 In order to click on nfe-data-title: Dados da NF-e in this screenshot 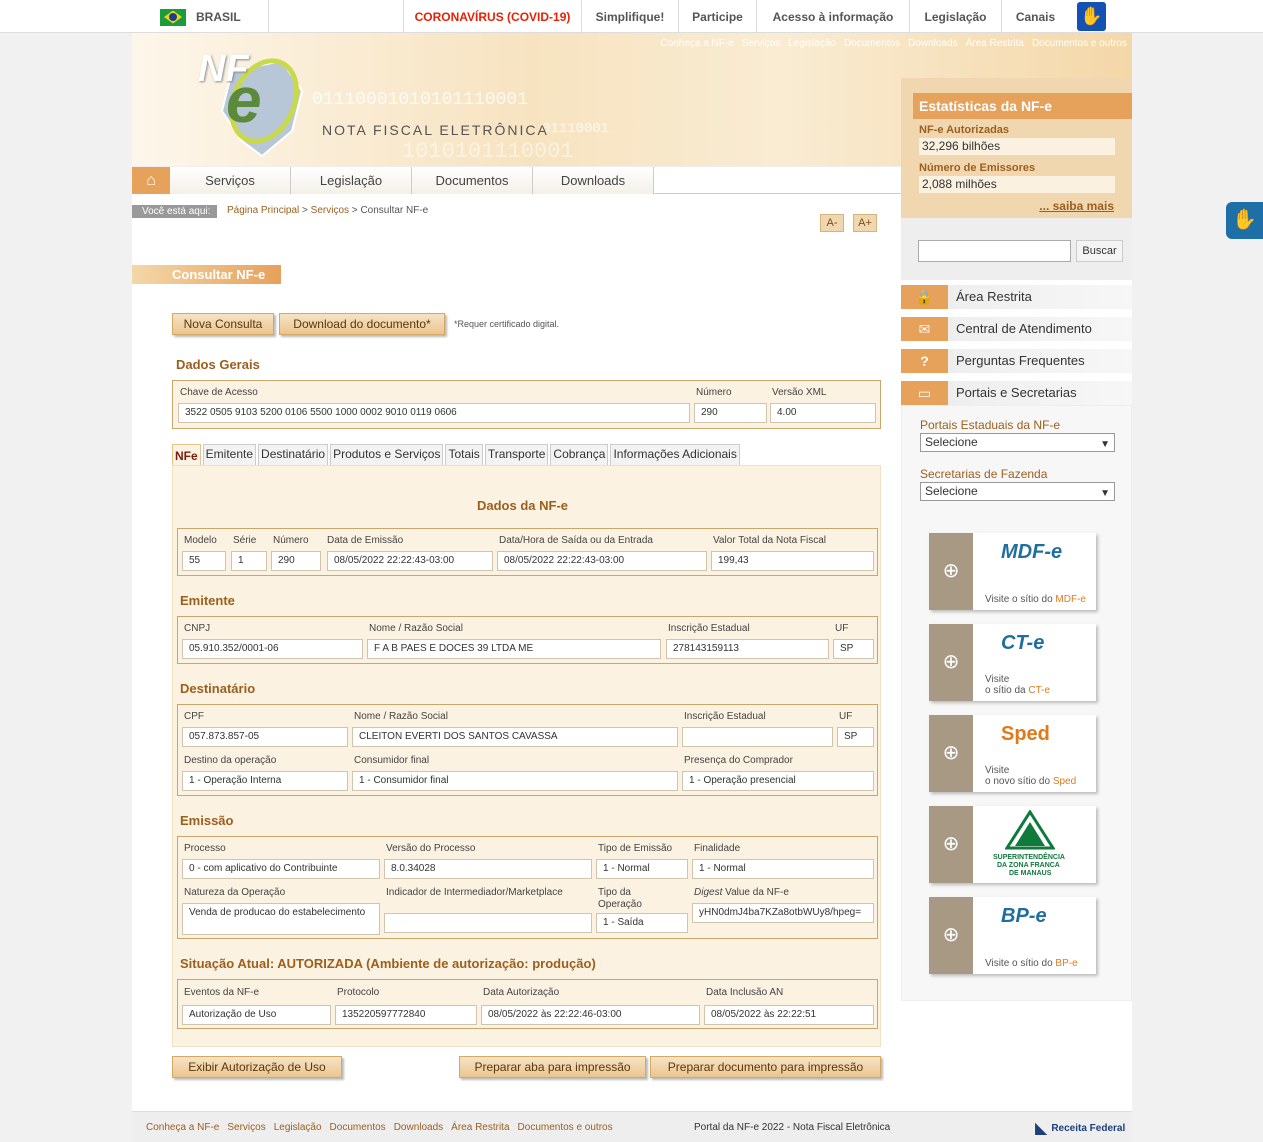, I will do `click(523, 505)`.